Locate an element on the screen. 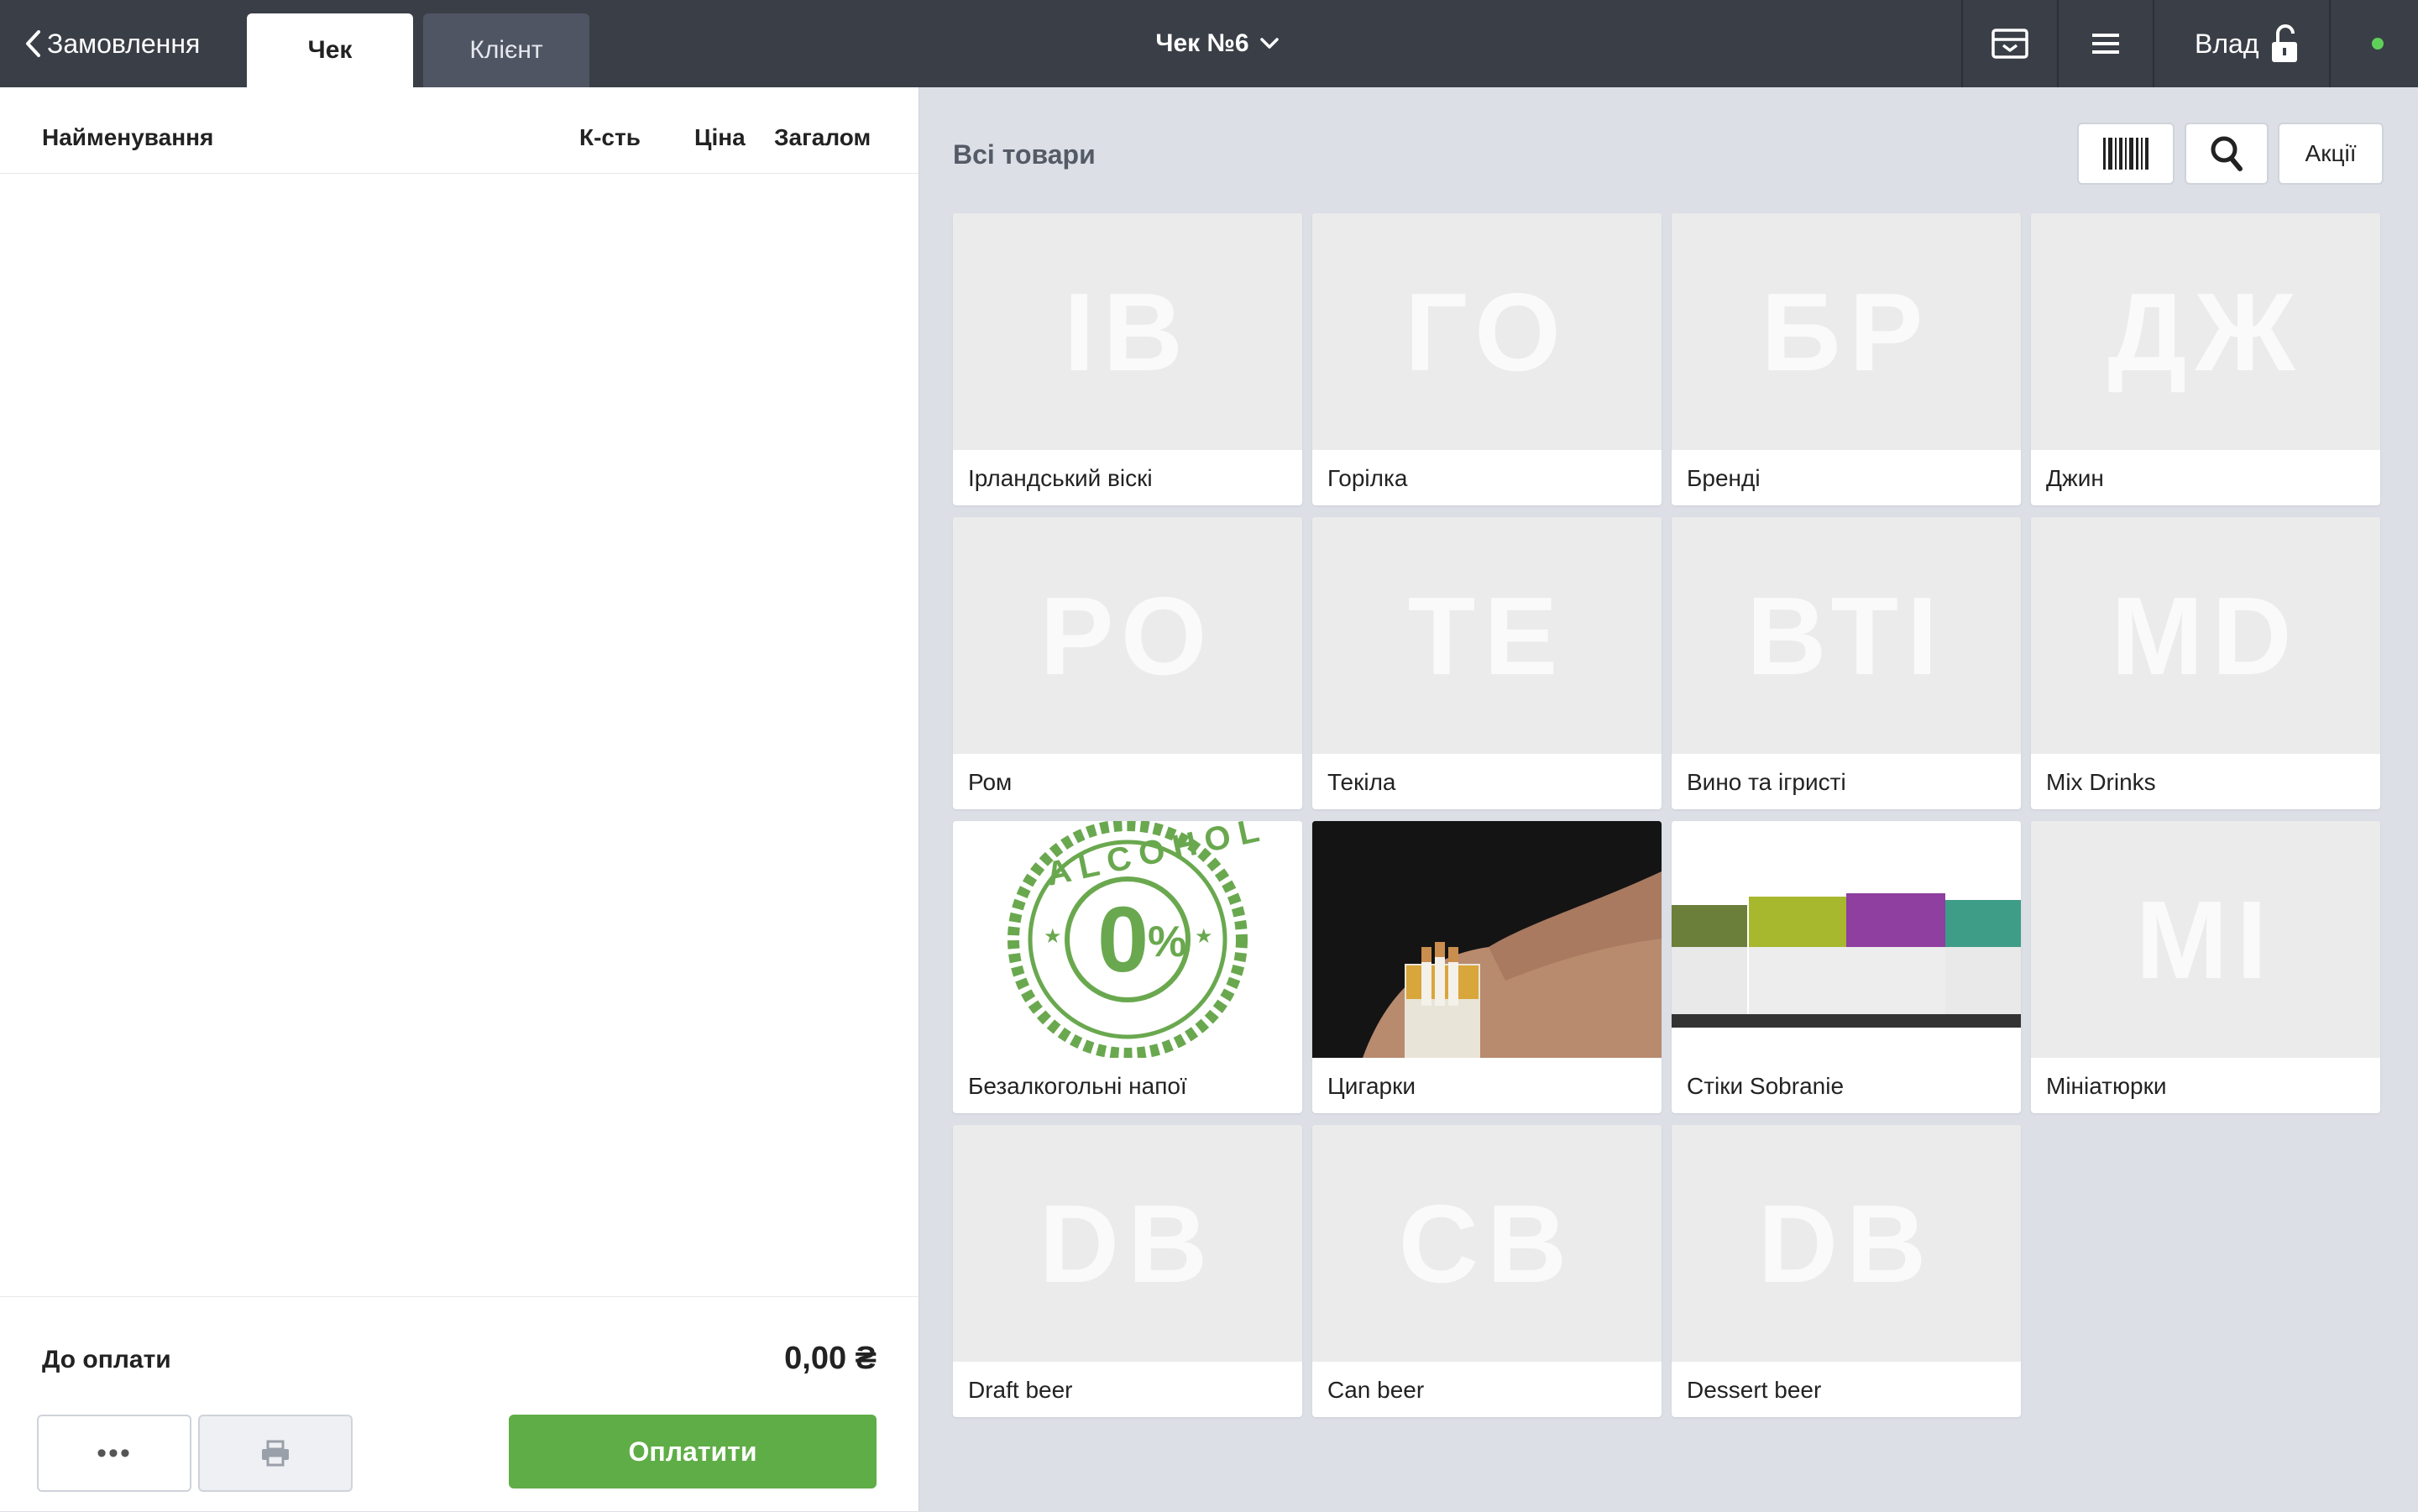  category-name: Бренді is located at coordinates (1724, 478).